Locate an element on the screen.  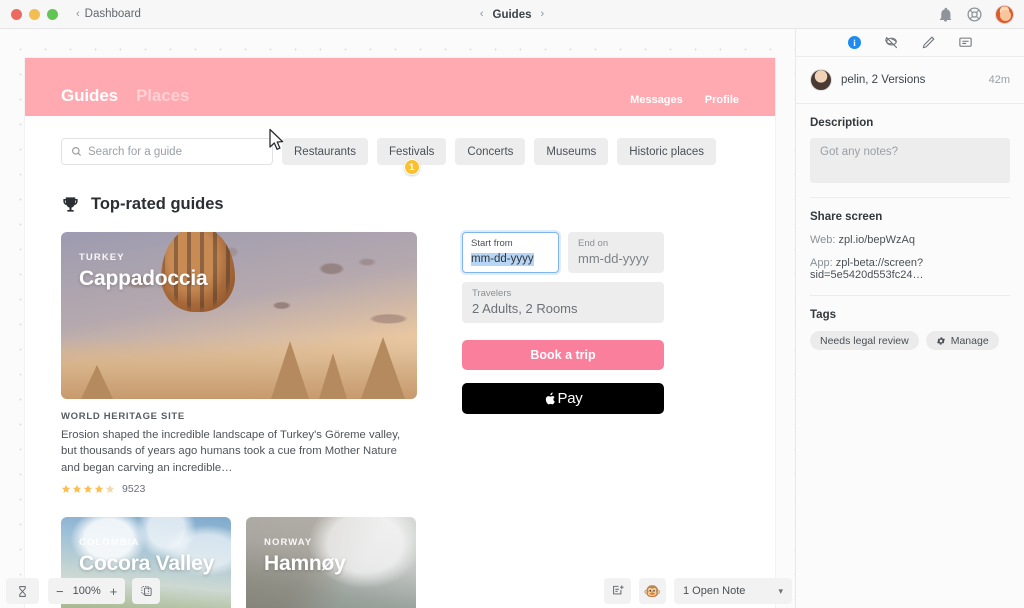
guide-card-caption: TURKEY Cappadoccia is located at coordinates (143, 271).